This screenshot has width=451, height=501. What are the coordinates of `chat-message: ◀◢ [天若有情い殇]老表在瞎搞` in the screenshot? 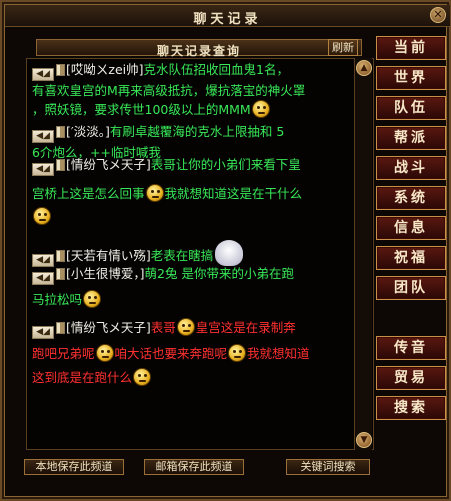 It's located at (197, 253).